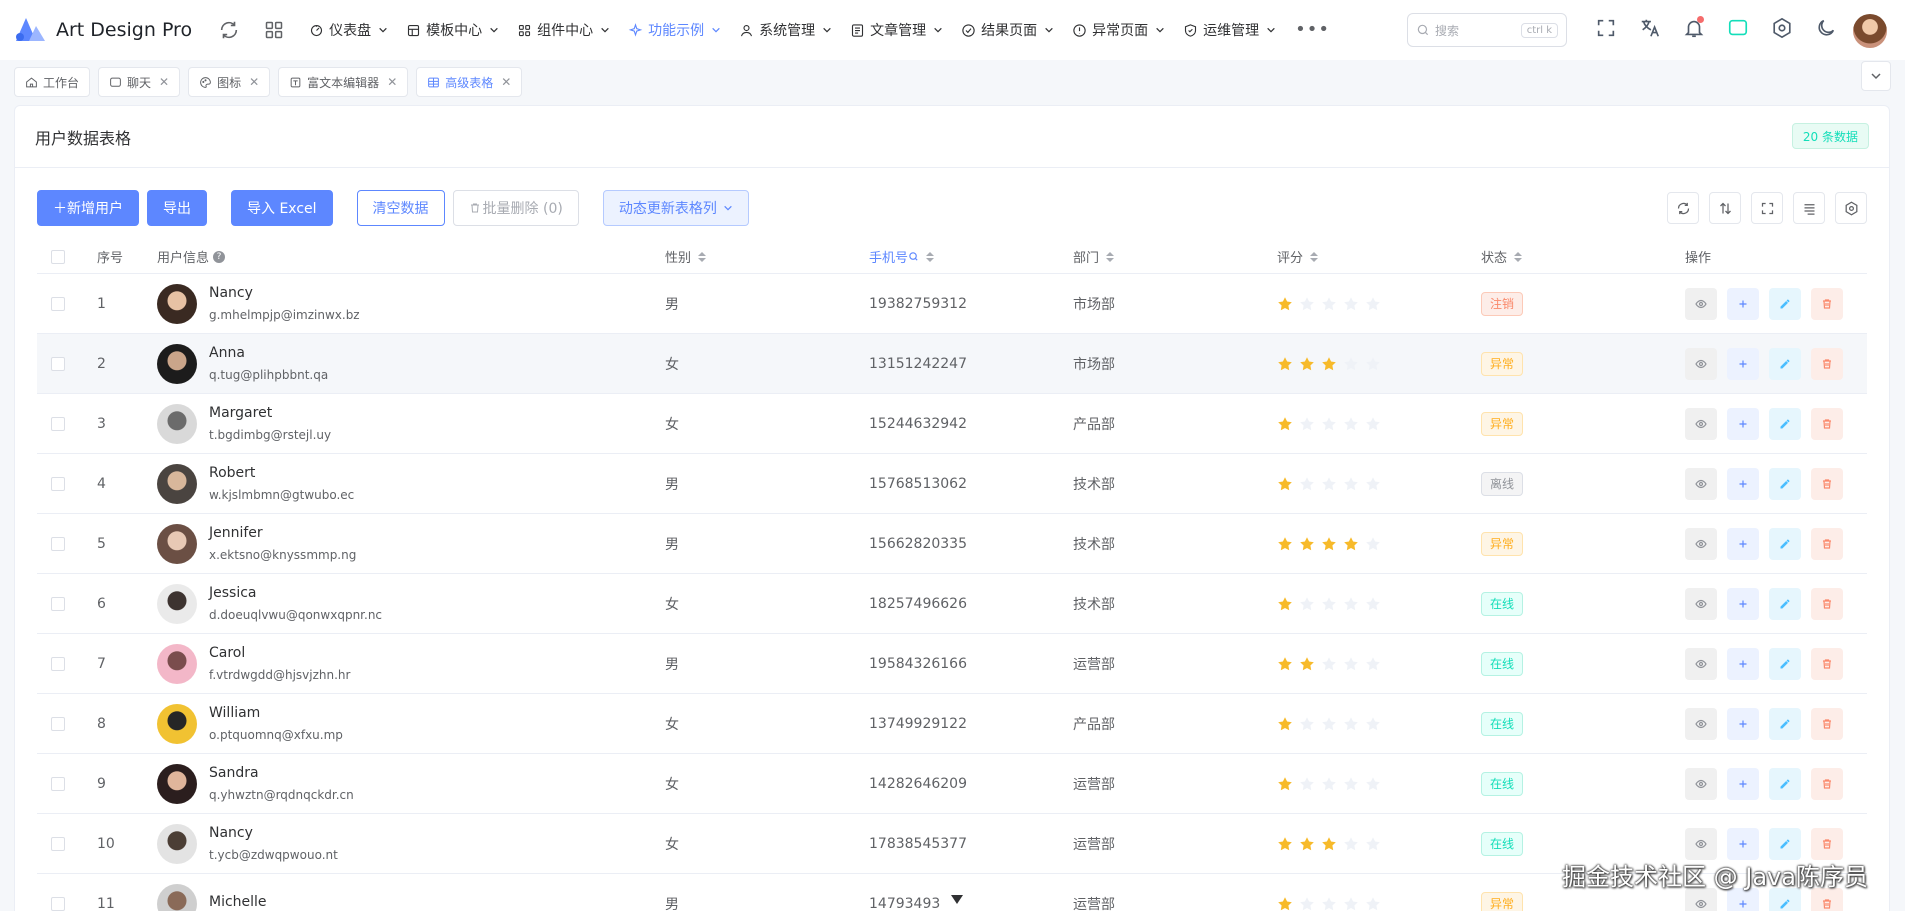  Describe the element at coordinates (957, 899) in the screenshot. I see `scroll-down-icon` at that location.